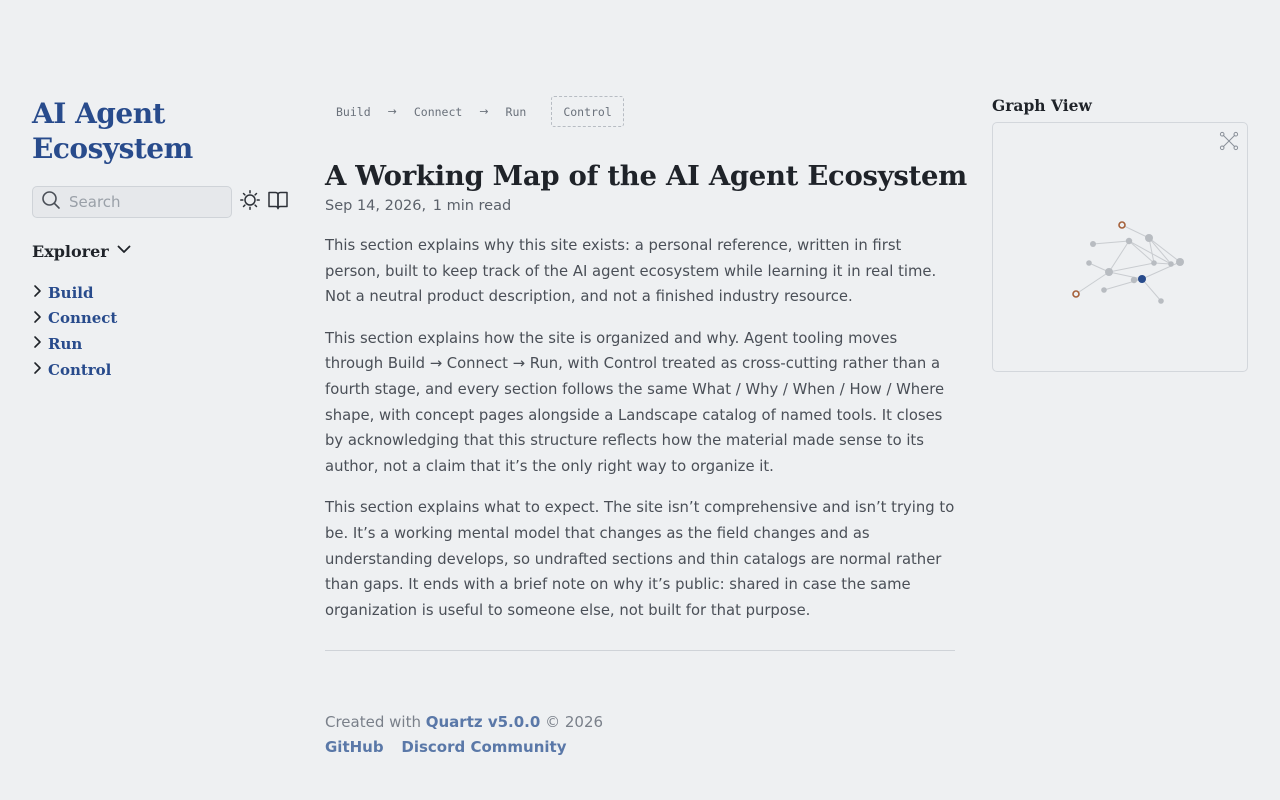 The width and height of the screenshot is (1280, 800). Describe the element at coordinates (70, 293) in the screenshot. I see `explorer-item-label: Build` at that location.